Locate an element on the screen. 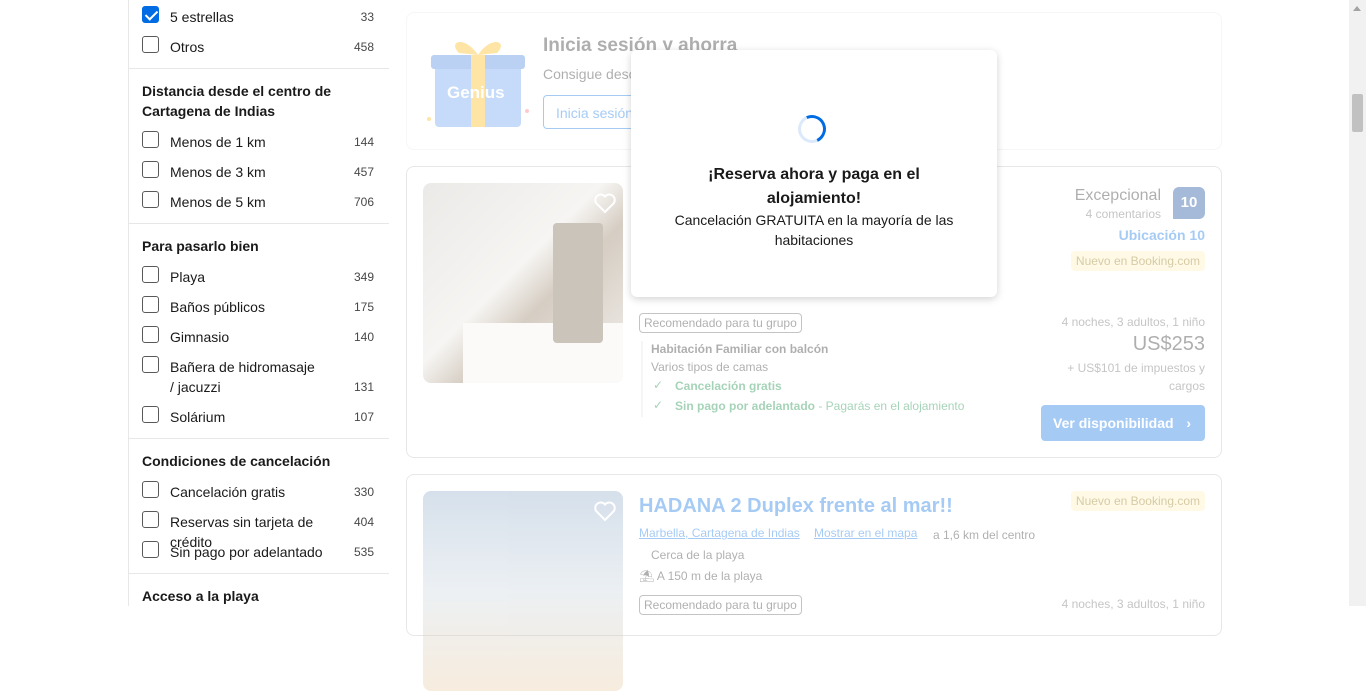  filter-distance-1km: Menos de 1 km 144 is located at coordinates (258, 141).